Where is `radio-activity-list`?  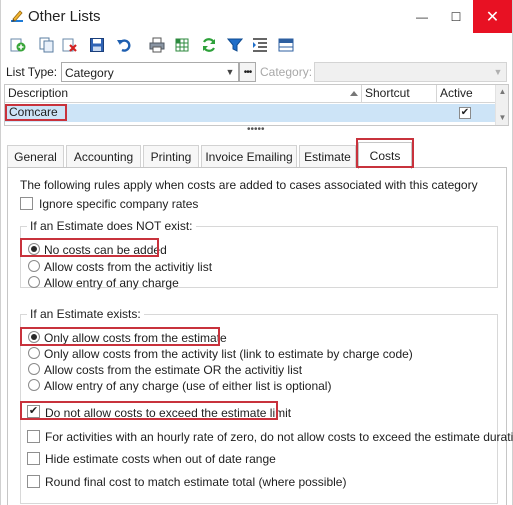 radio-activity-list is located at coordinates (34, 266).